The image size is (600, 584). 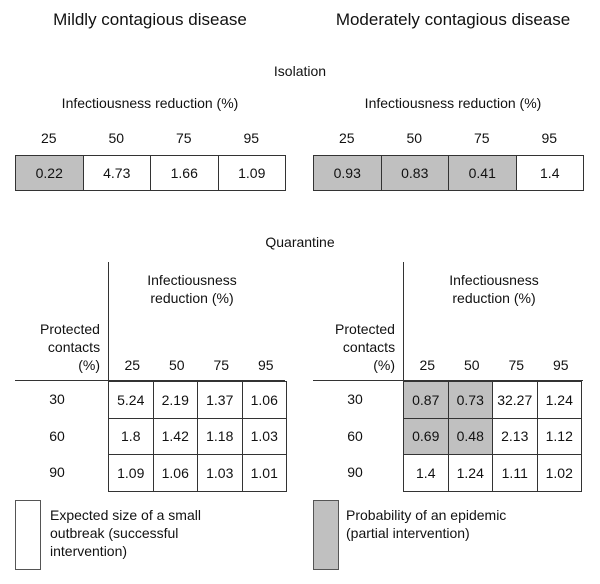 What do you see at coordinates (453, 19) in the screenshot?
I see `title-moderate: Moderately contagious disease` at bounding box center [453, 19].